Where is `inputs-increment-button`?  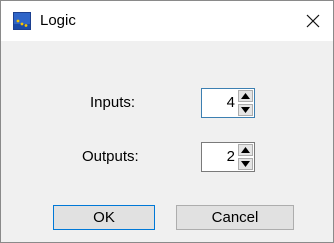
inputs-increment-button is located at coordinates (245, 96).